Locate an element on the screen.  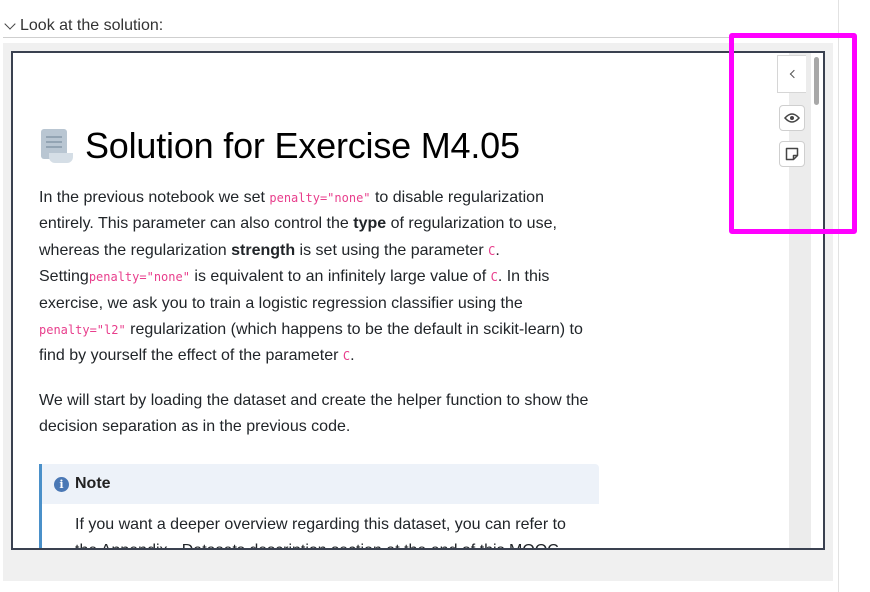
sticky-note-icon is located at coordinates (792, 154).